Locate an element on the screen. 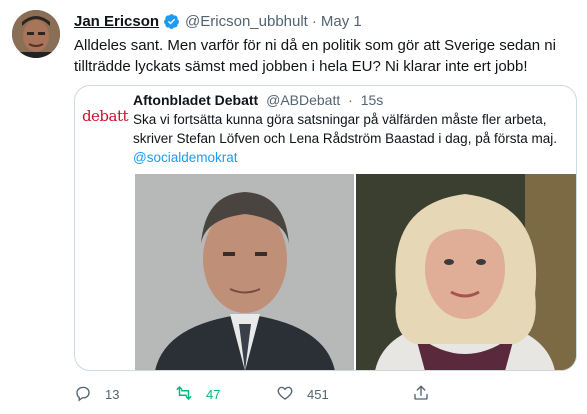 Image resolution: width=587 pixels, height=414 pixels. author-handle: @Ericson_ubbhult is located at coordinates (246, 21).